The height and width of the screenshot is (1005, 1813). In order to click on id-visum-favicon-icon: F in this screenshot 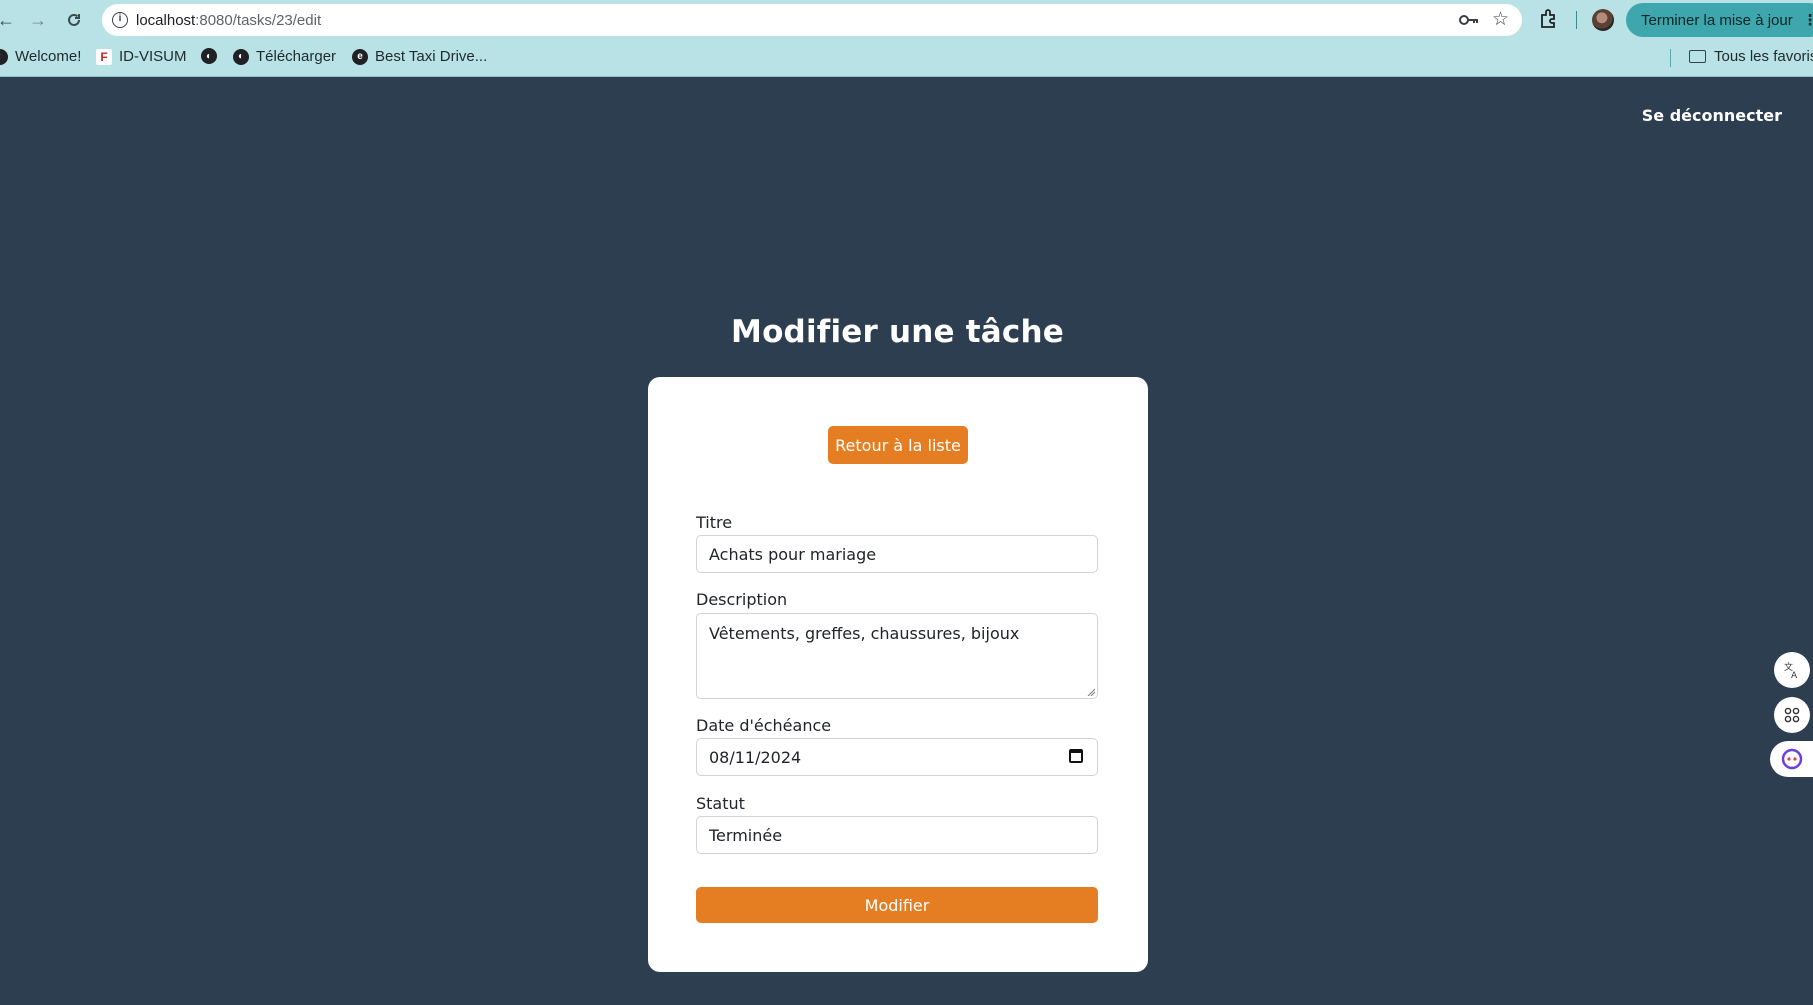, I will do `click(104, 56)`.